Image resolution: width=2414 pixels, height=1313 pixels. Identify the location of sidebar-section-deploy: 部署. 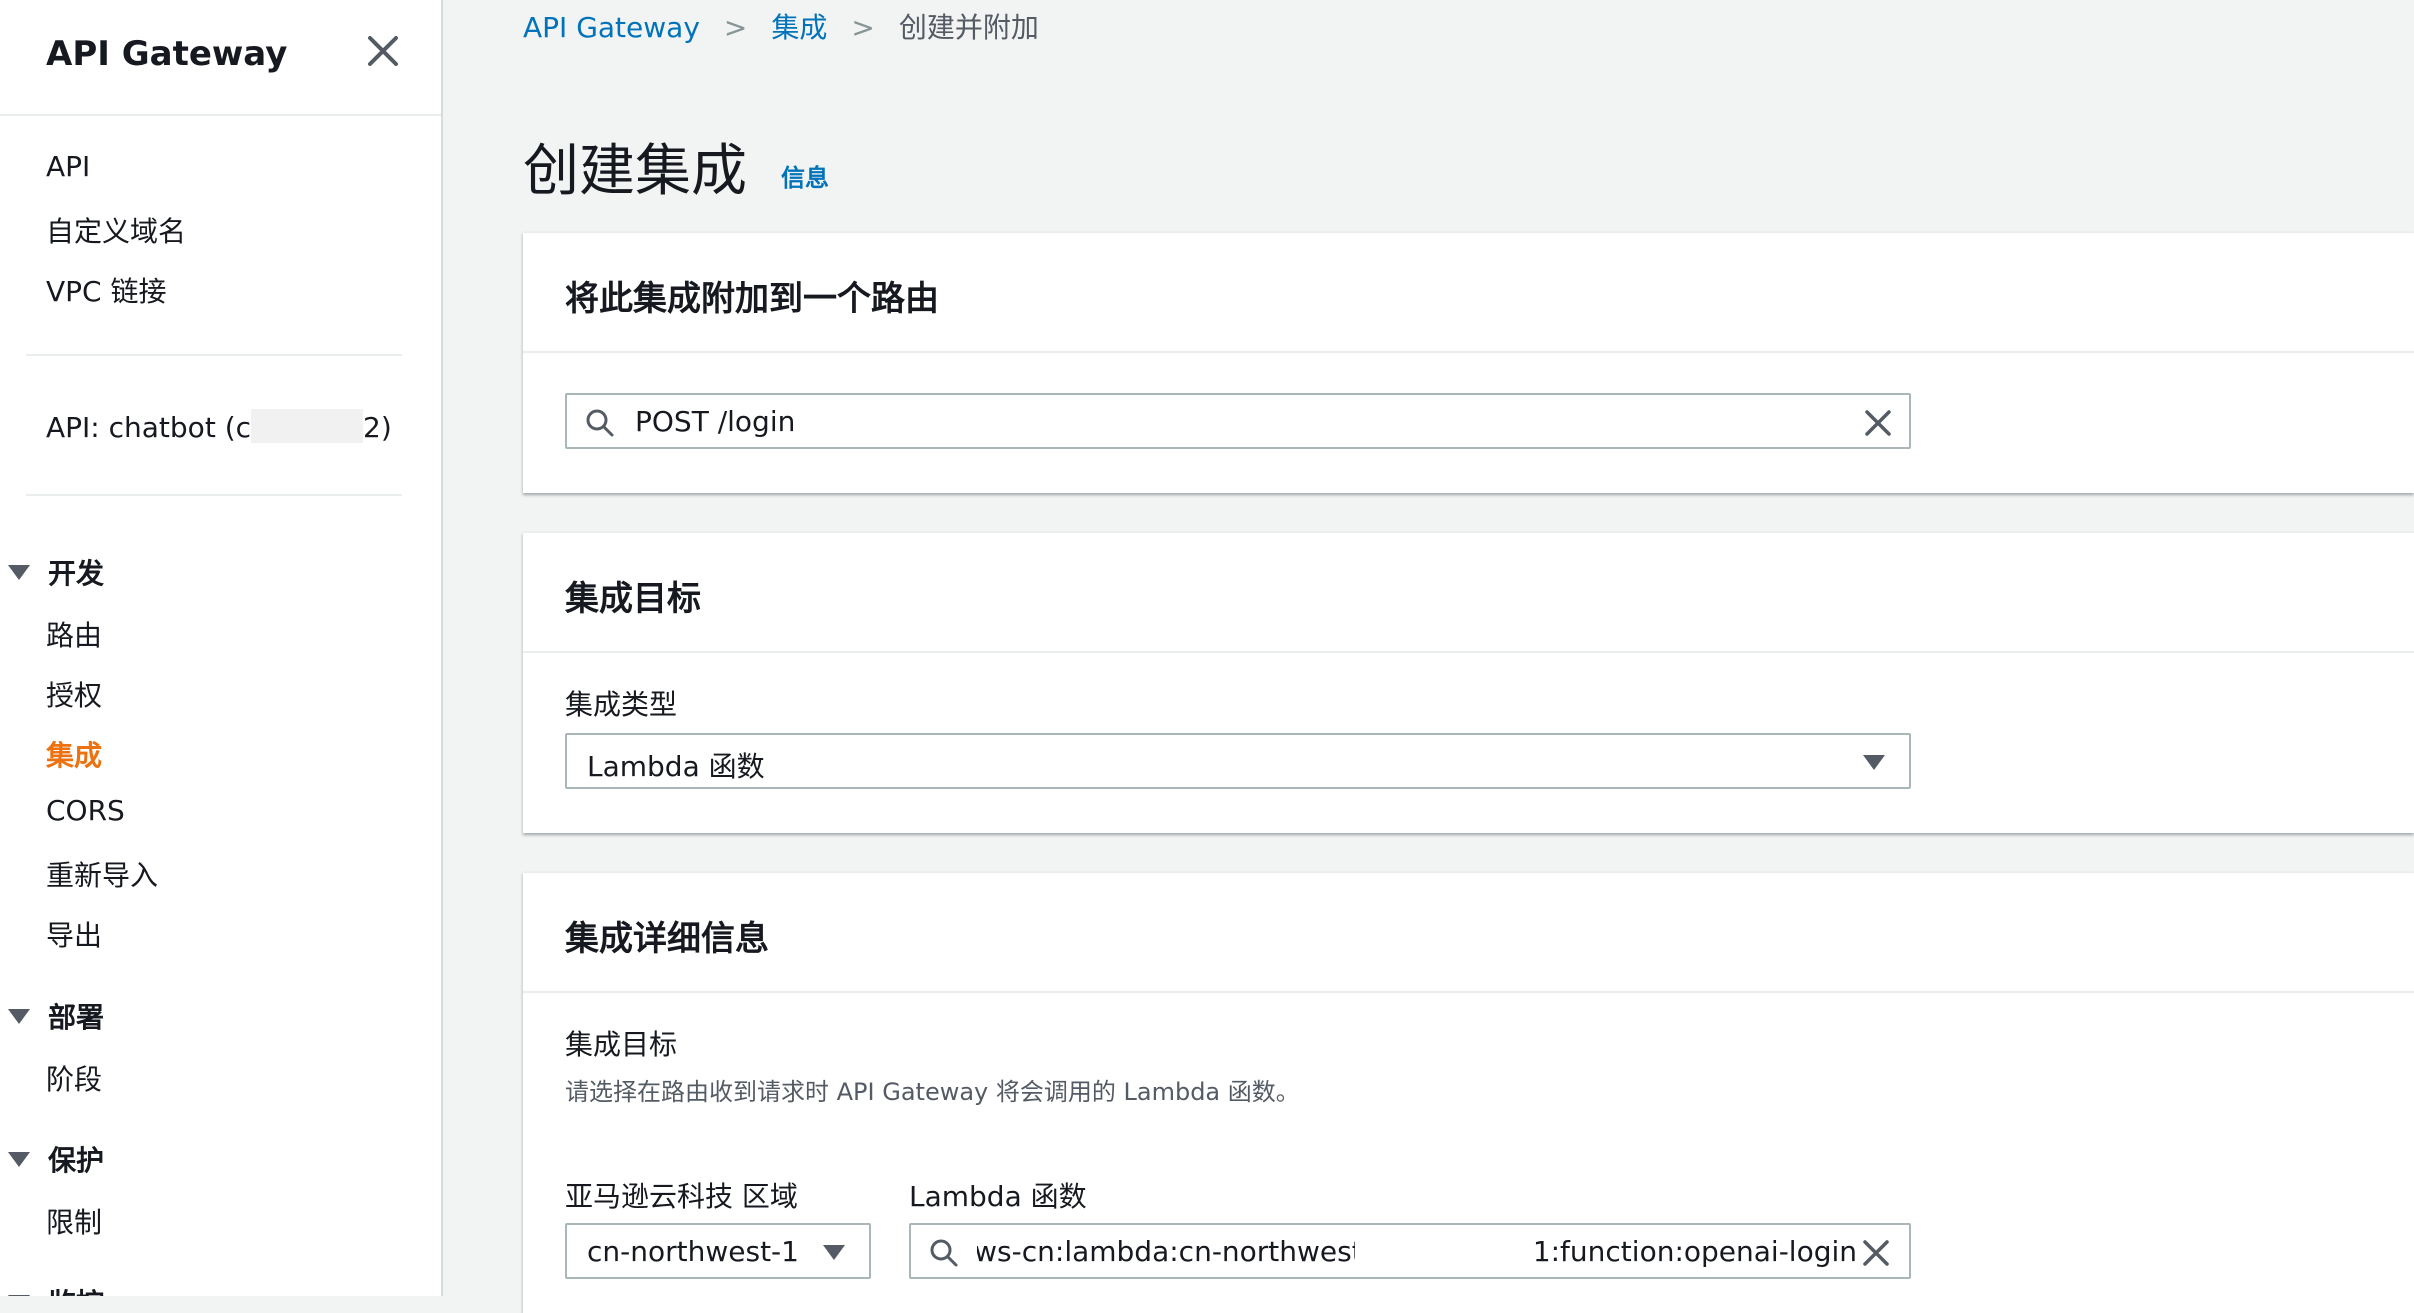
(56, 1016).